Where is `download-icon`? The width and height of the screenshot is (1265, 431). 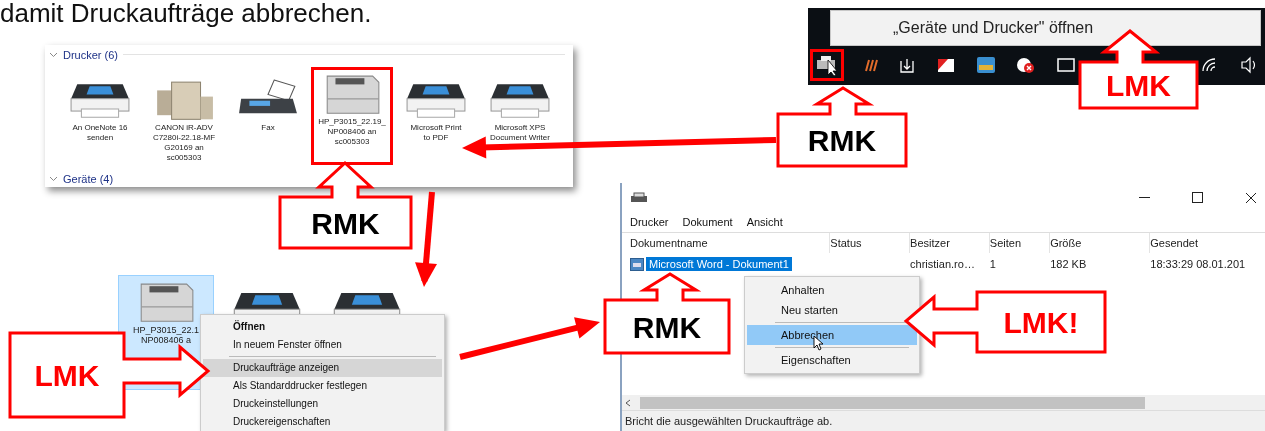 download-icon is located at coordinates (907, 65).